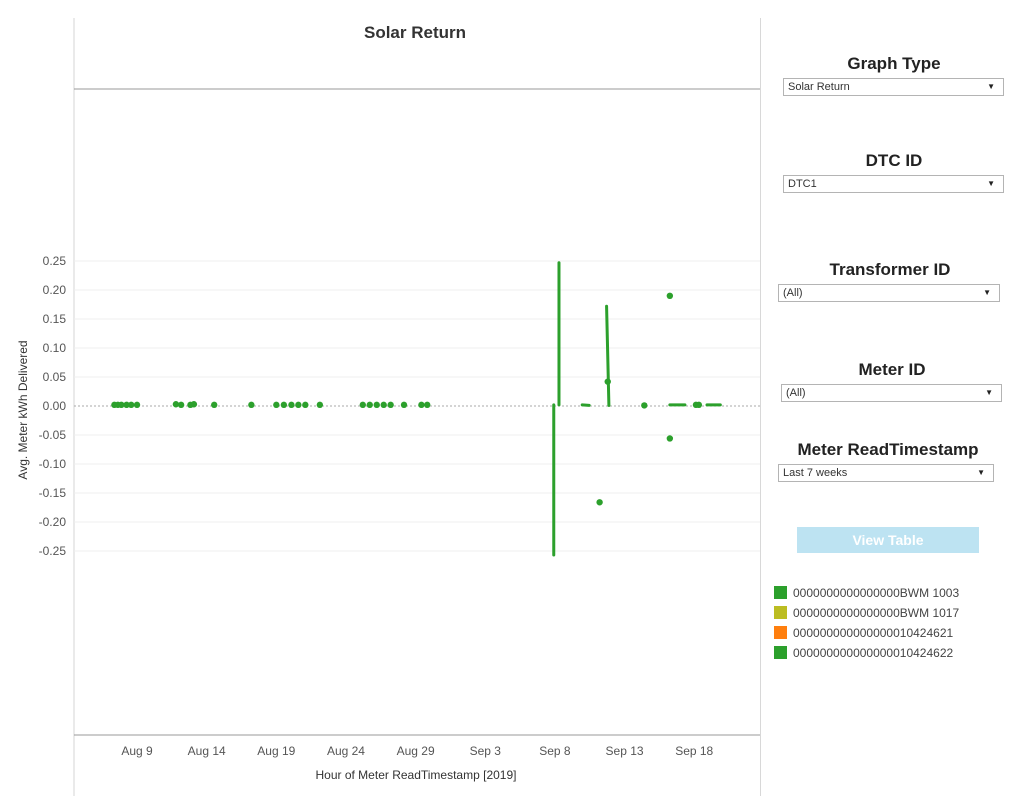  What do you see at coordinates (415, 32) in the screenshot?
I see `chart-title: Solar Return` at bounding box center [415, 32].